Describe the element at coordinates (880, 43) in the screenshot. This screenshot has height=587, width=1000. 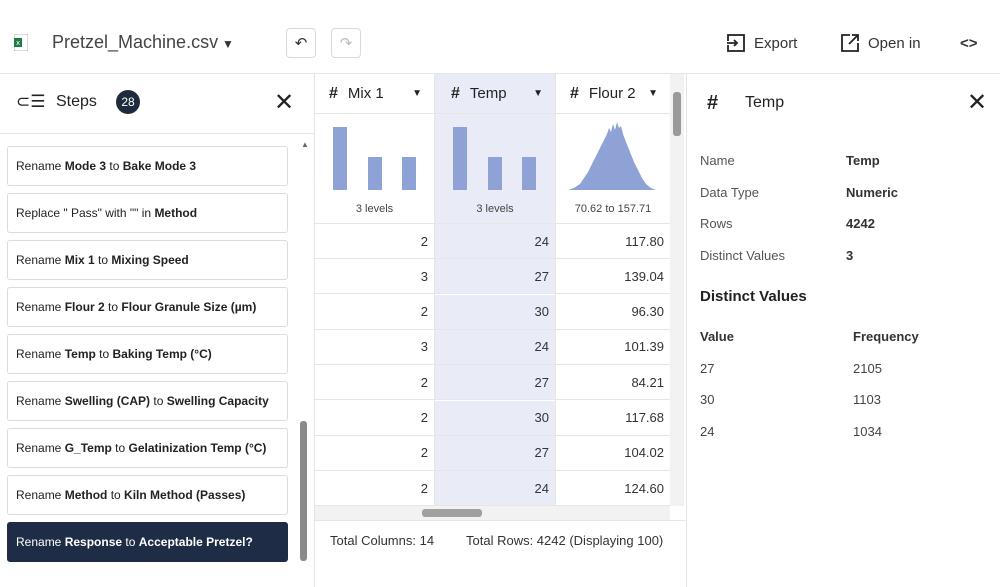
I see `open-in-button: Open in` at that location.